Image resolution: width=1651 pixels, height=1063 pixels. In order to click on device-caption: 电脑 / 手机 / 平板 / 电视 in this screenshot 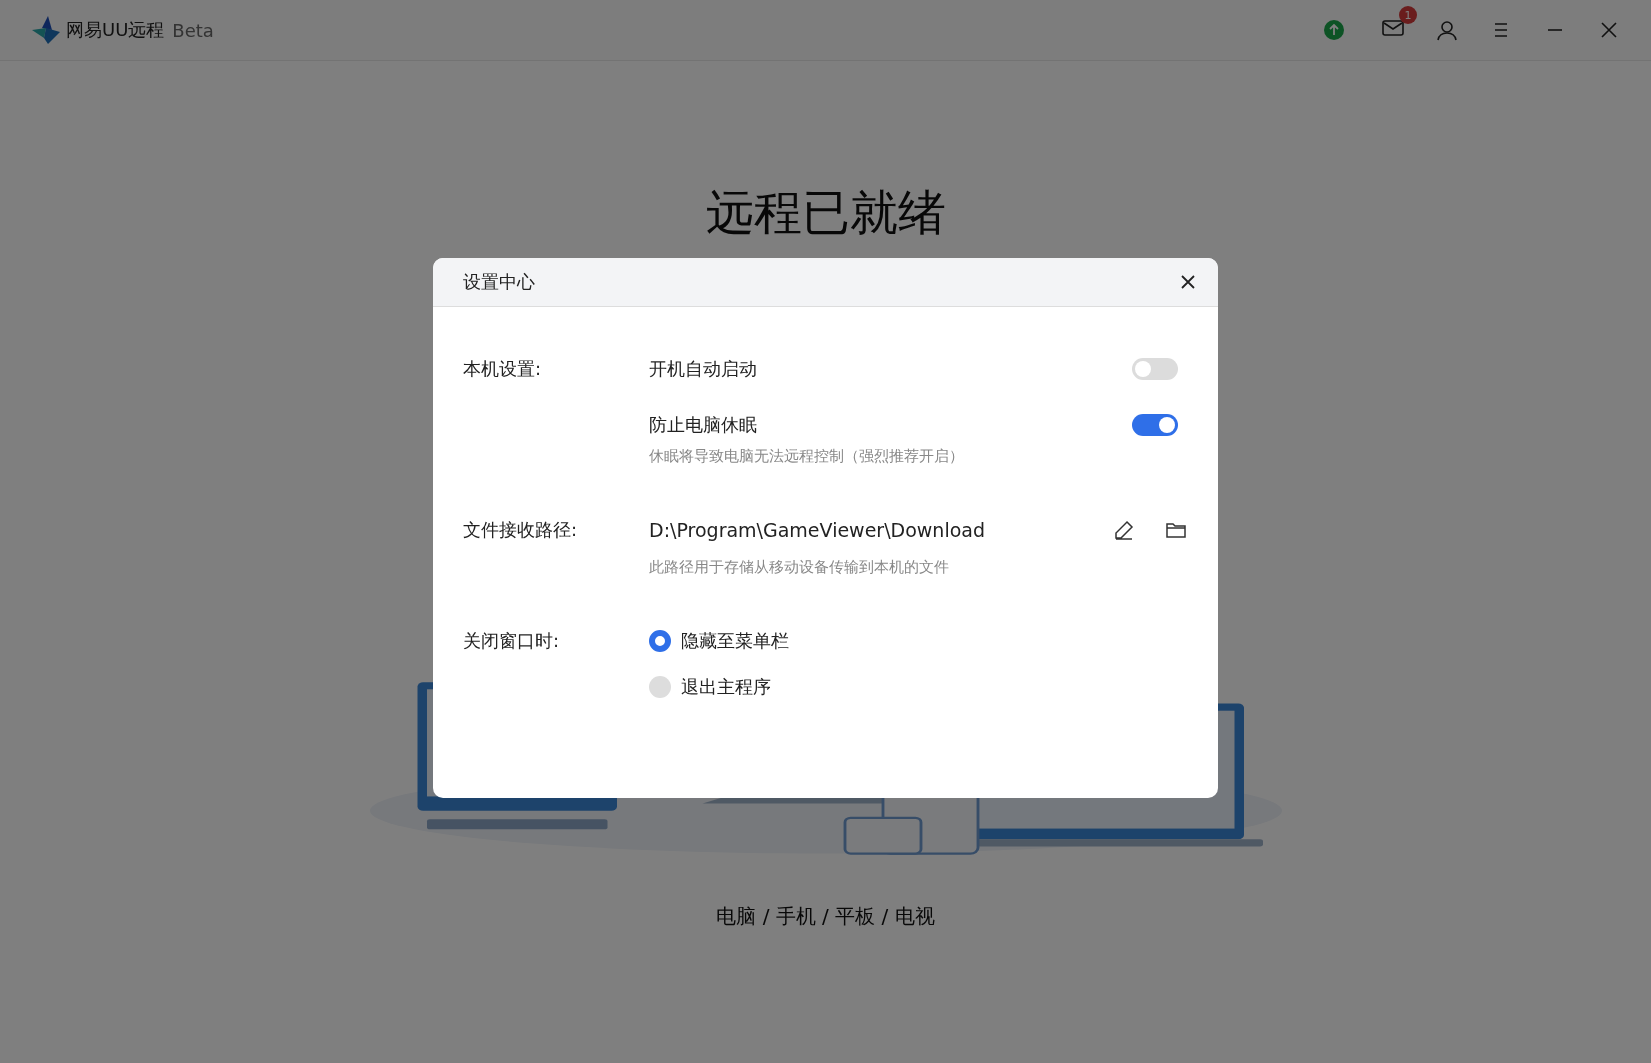, I will do `click(825, 916)`.